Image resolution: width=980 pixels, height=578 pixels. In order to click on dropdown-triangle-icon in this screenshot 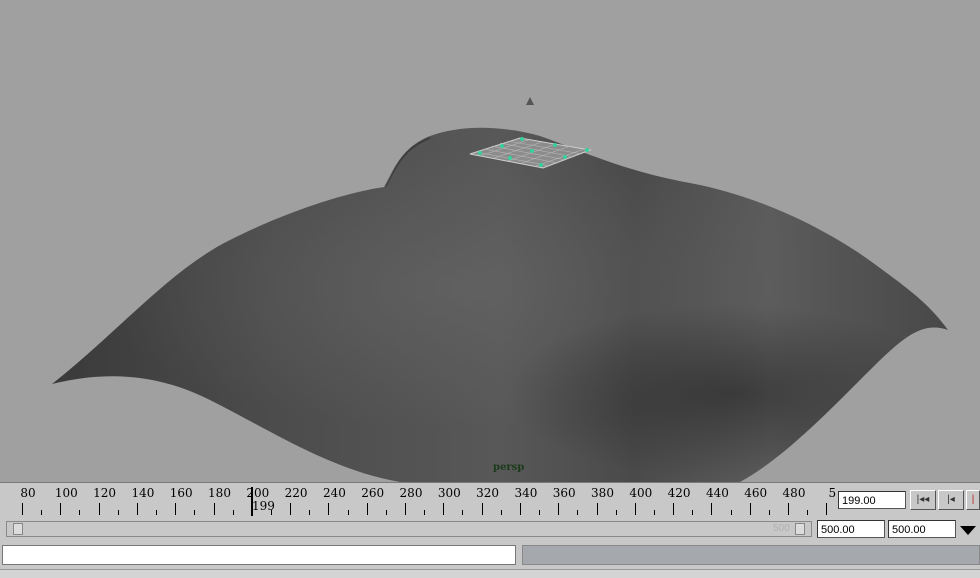, I will do `click(968, 530)`.